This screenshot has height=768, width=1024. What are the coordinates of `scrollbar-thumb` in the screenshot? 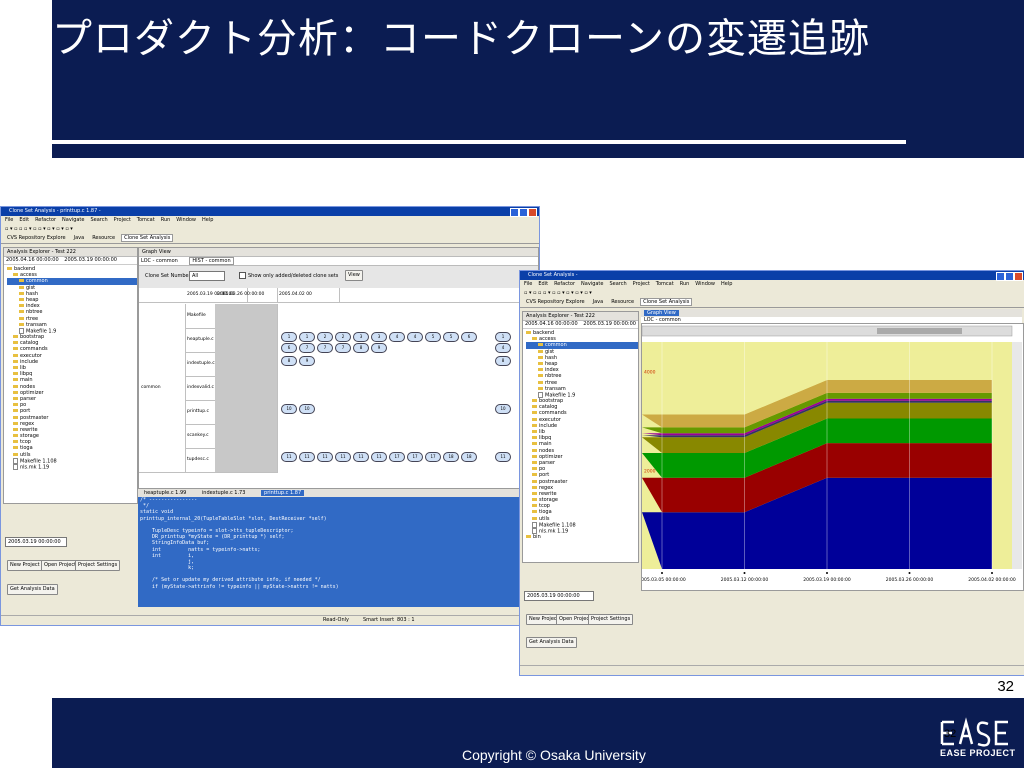 It's located at (919, 331).